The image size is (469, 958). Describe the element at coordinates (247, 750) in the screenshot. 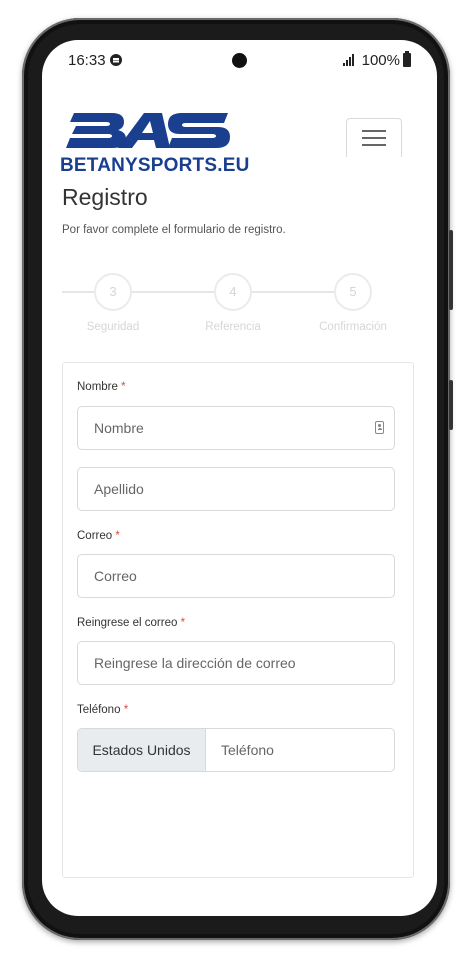

I see `telefono-input: Teléfono` at that location.